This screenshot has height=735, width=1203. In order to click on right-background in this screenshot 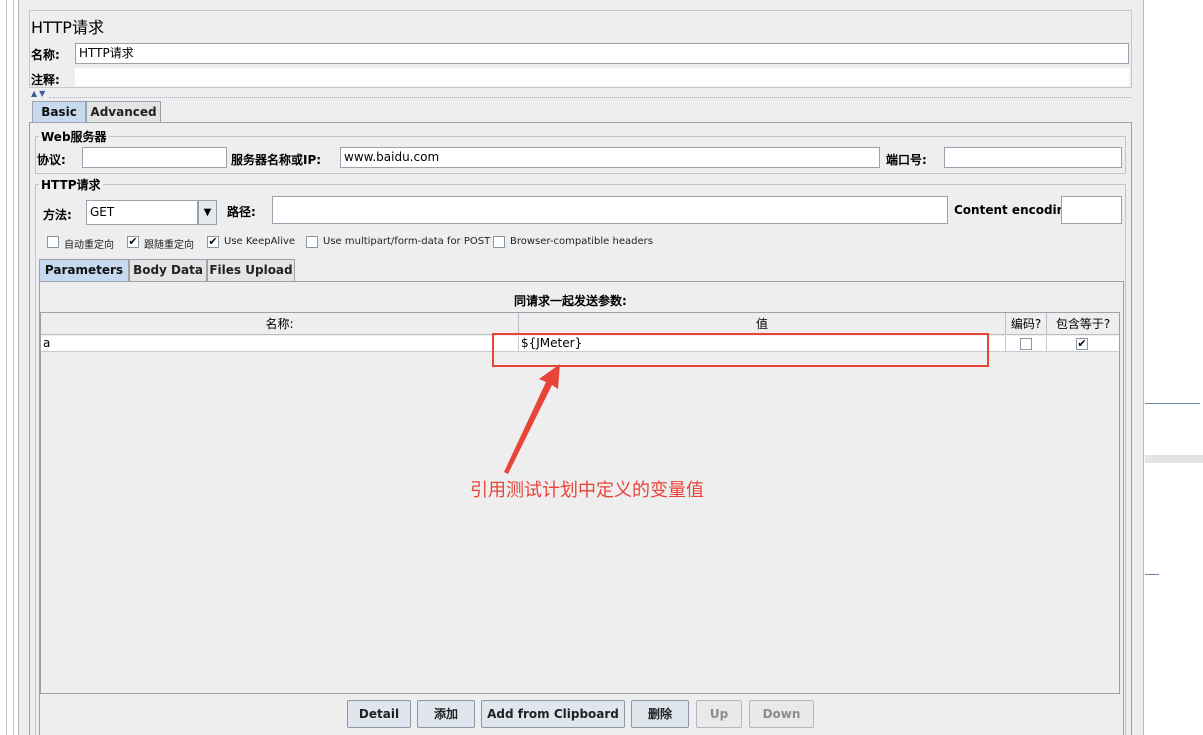, I will do `click(1174, 367)`.